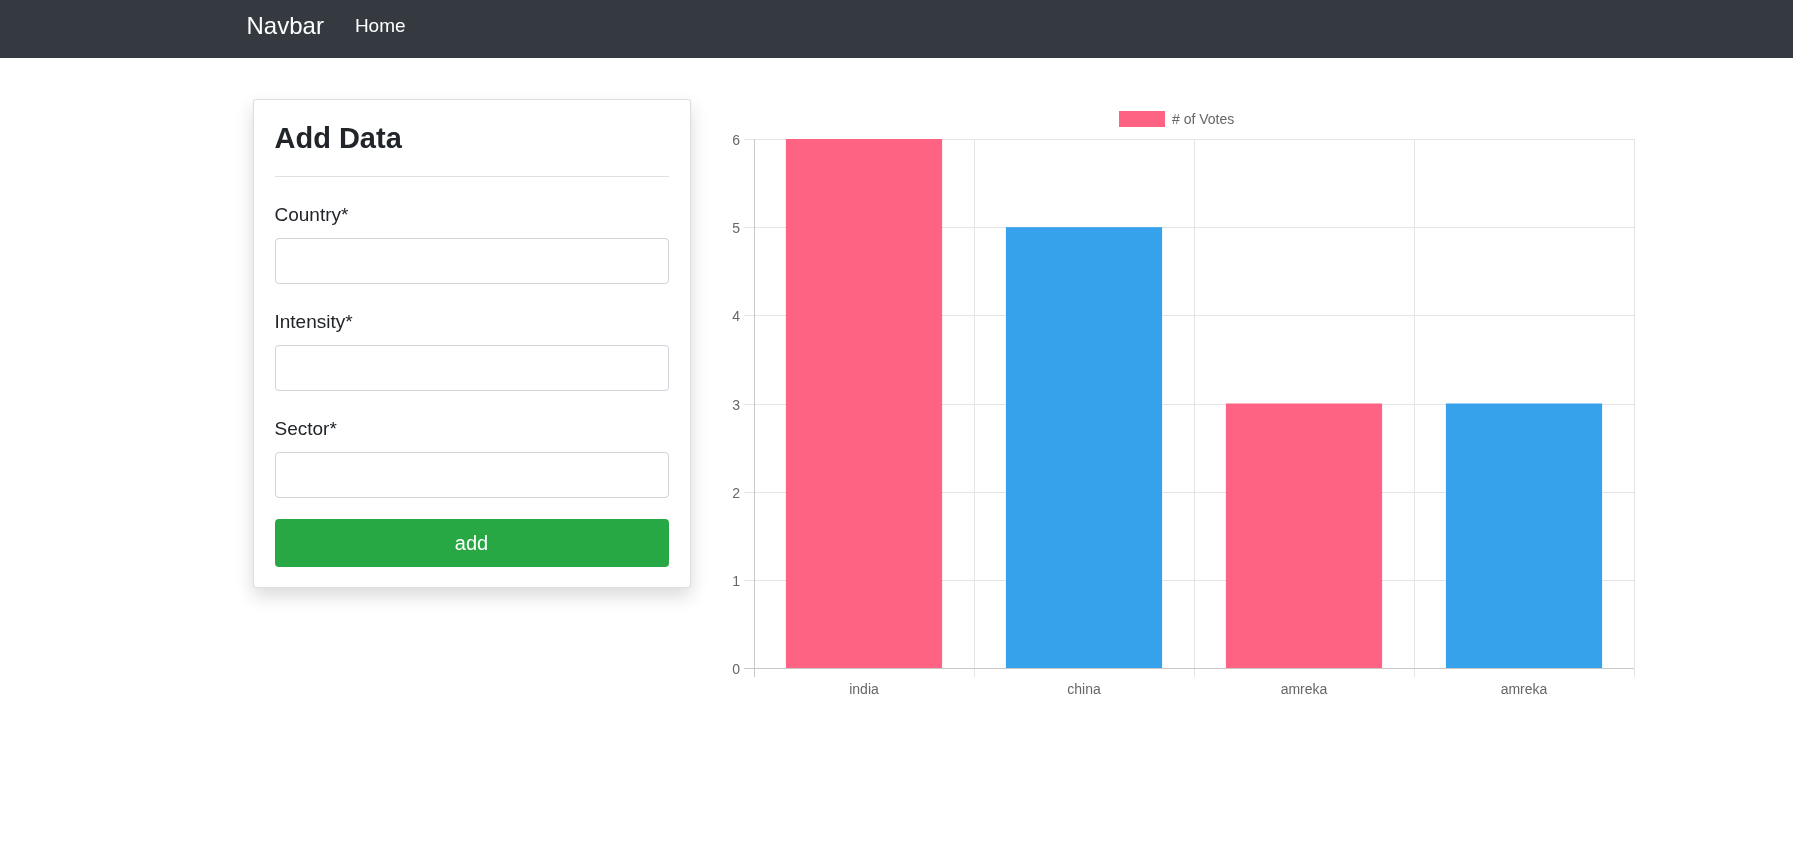 The width and height of the screenshot is (1793, 852). Describe the element at coordinates (735, 404) in the screenshot. I see `axis-tick-label: 3` at that location.